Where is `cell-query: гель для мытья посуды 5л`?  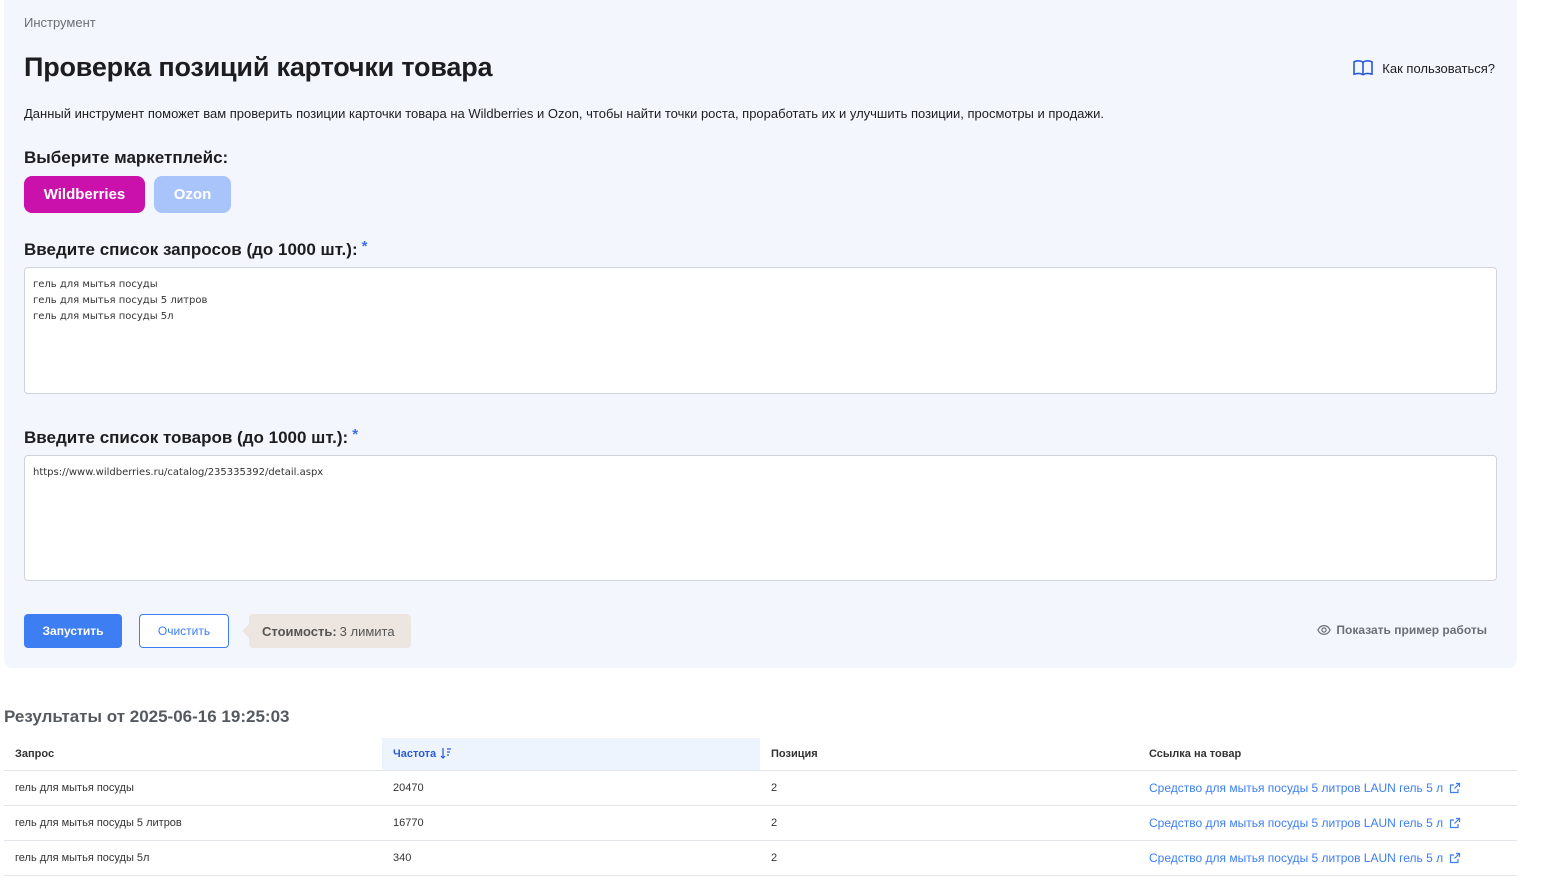
cell-query: гель для мытья посуды 5л is located at coordinates (193, 858).